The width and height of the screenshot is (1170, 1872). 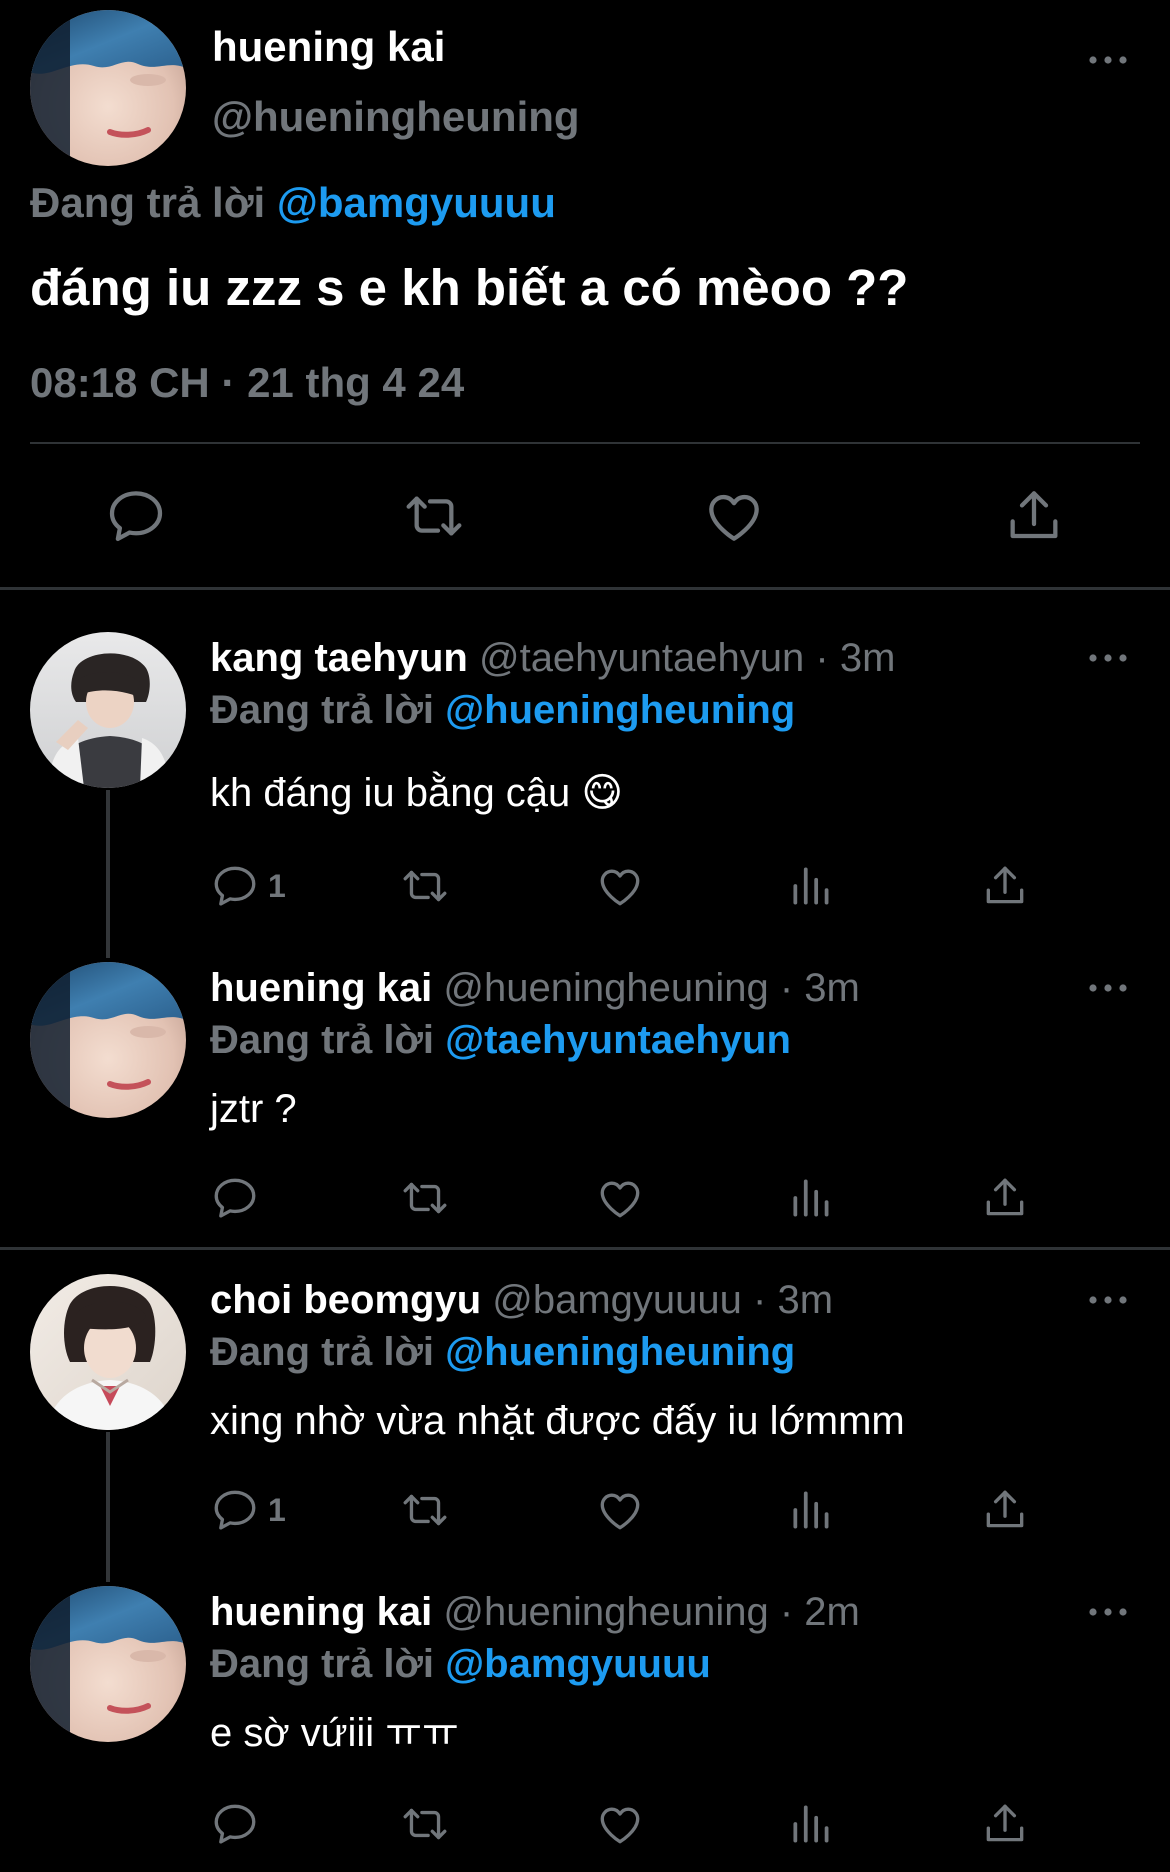 I want to click on main-author-handle: @hueningheuning, so click(x=396, y=117).